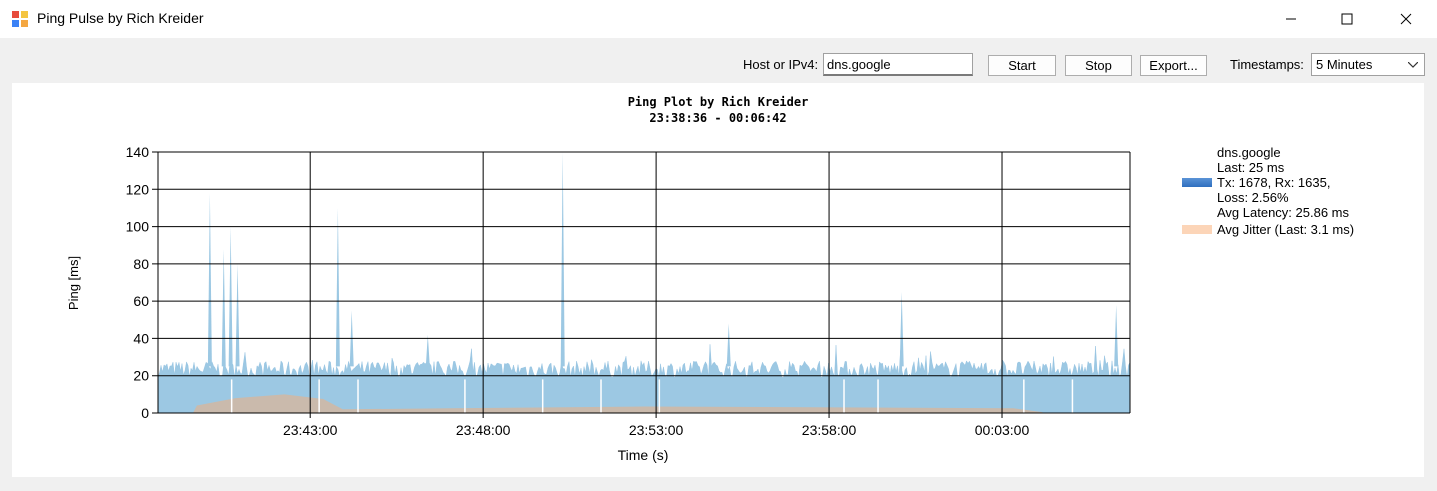 This screenshot has height=491, width=1437. Describe the element at coordinates (138, 227) in the screenshot. I see `y-tick-label: 100` at that location.